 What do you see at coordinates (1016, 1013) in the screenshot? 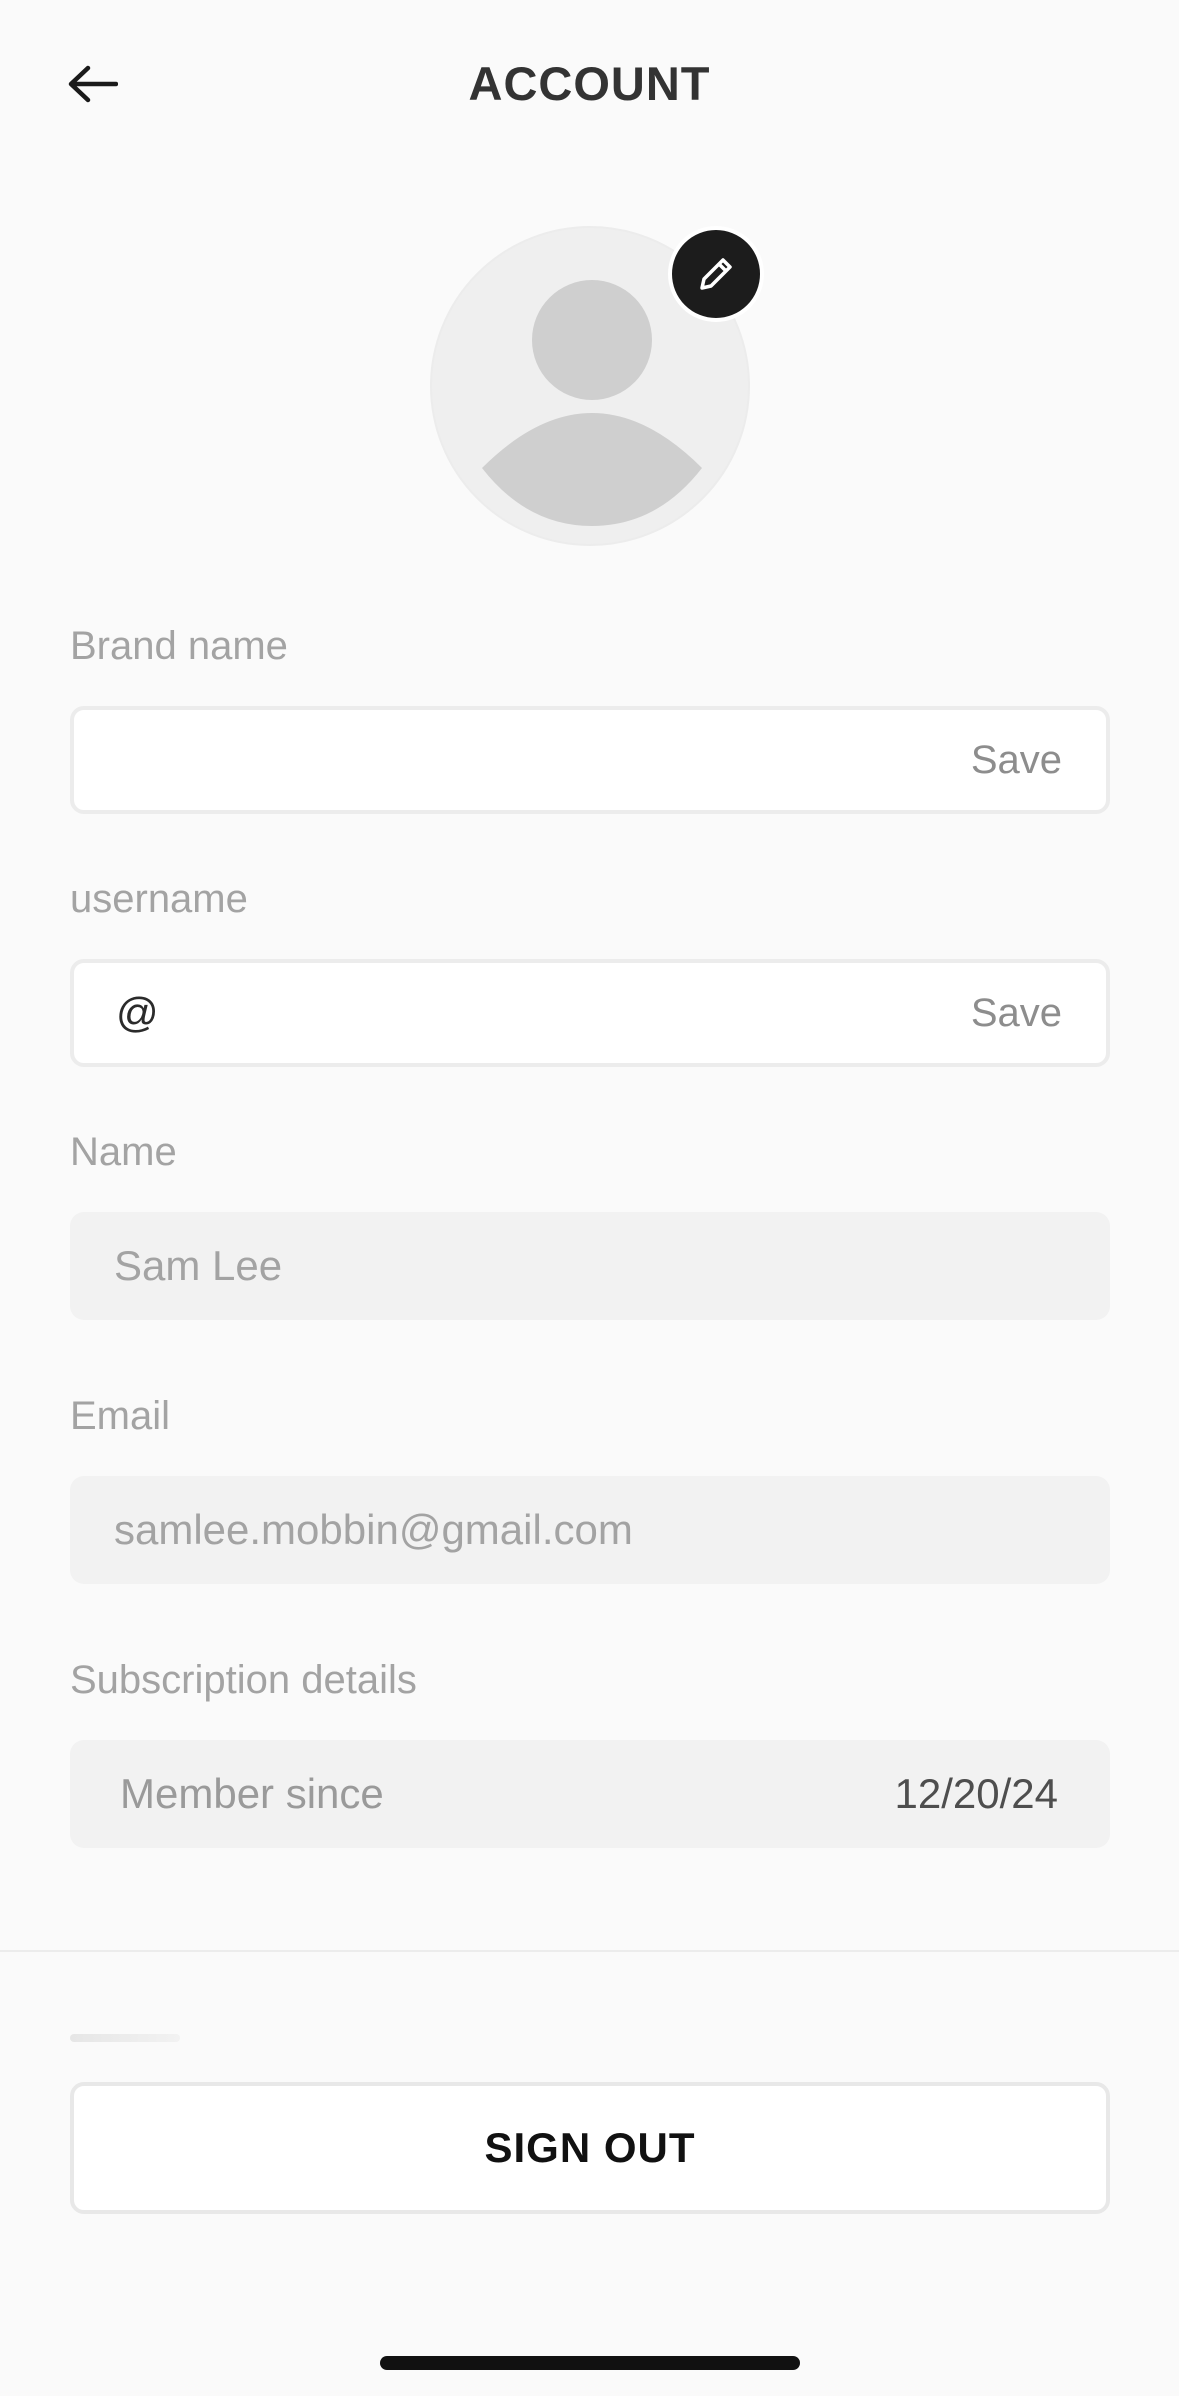
I see `username-save-button: Save` at bounding box center [1016, 1013].